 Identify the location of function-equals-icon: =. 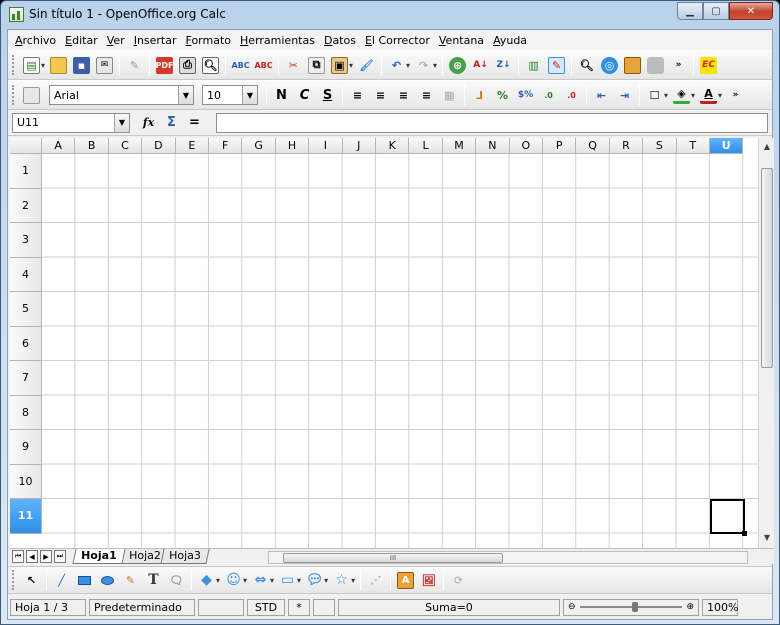
(194, 122).